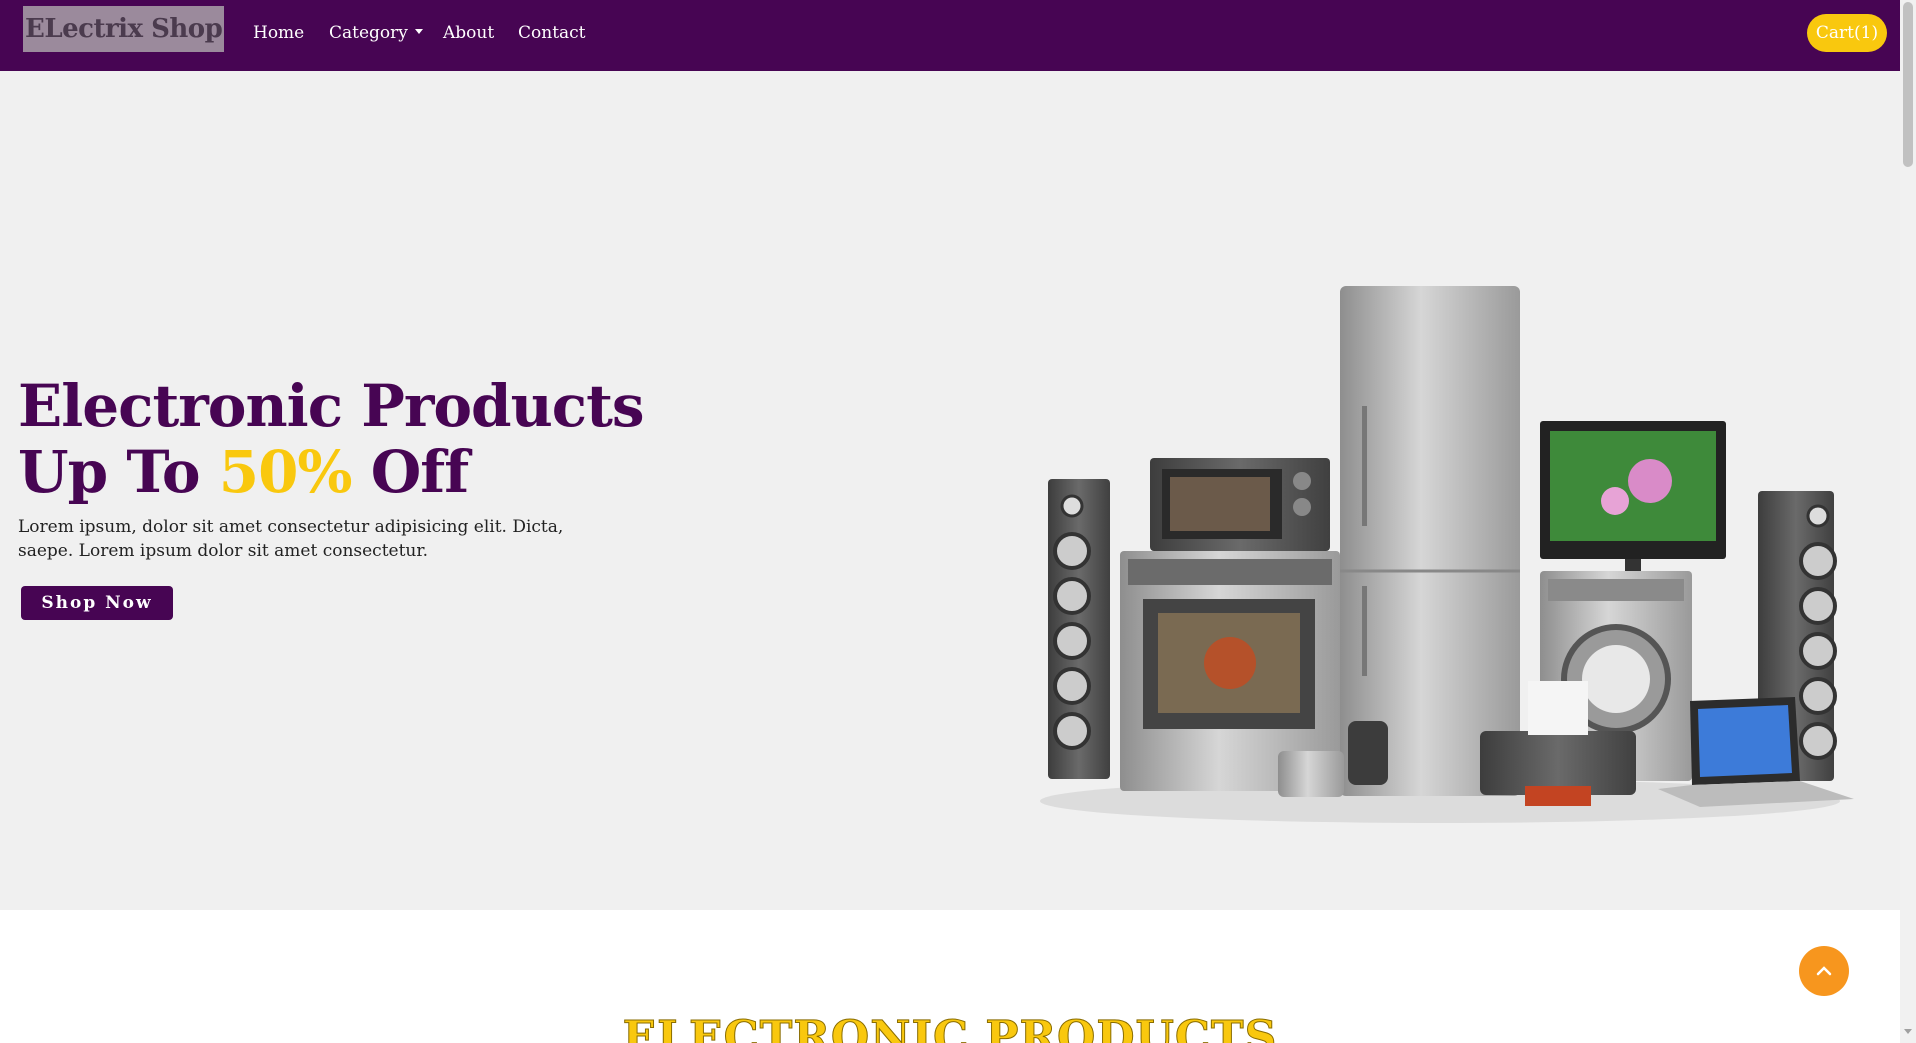 This screenshot has width=1916, height=1043. I want to click on cart-button: Cart(1), so click(1847, 33).